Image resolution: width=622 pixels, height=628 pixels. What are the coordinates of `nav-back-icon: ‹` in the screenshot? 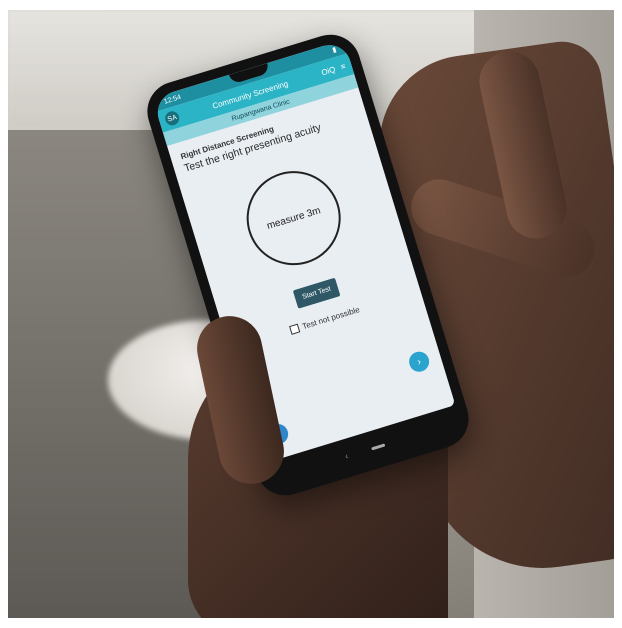 It's located at (347, 456).